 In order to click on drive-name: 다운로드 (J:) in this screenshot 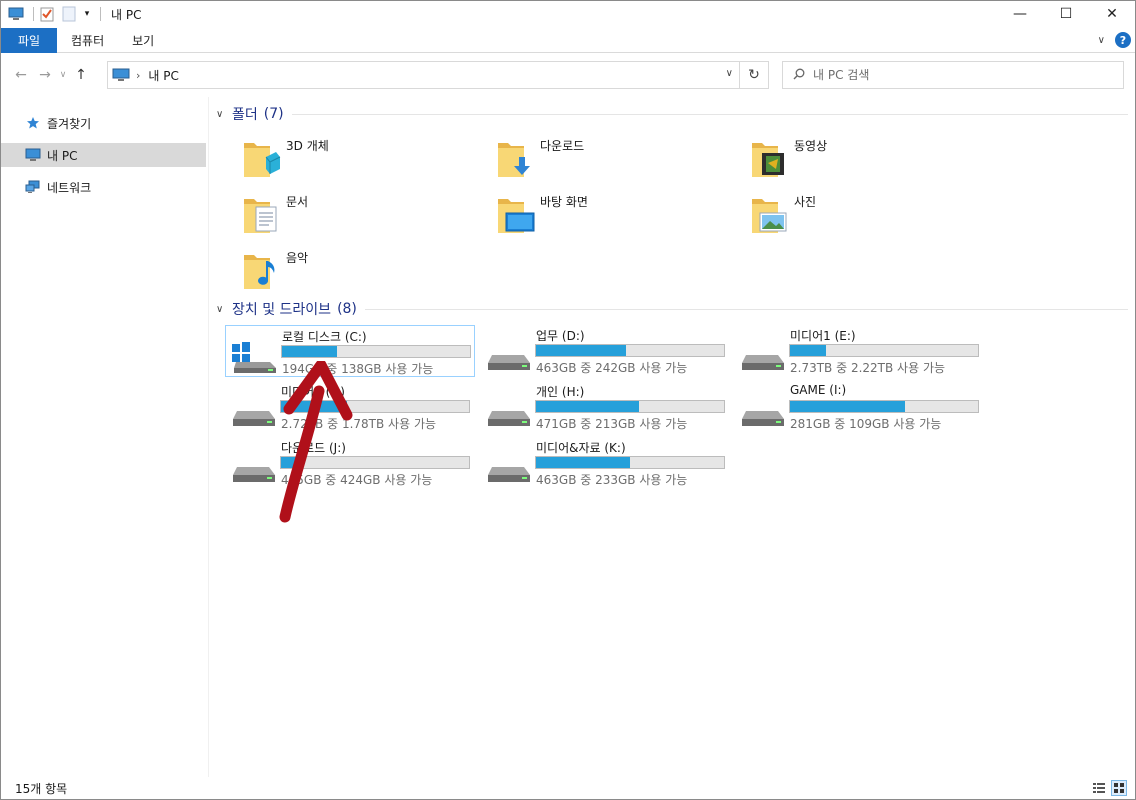, I will do `click(313, 448)`.